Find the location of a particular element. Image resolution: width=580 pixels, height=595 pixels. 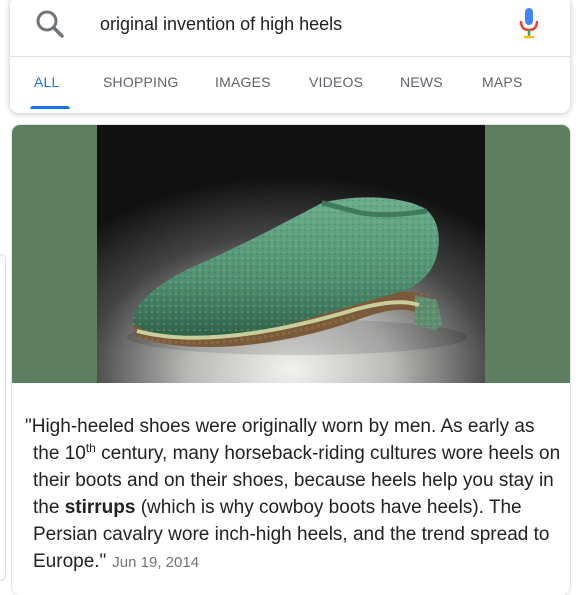

snippet-bold-term: stirrups is located at coordinates (100, 507).